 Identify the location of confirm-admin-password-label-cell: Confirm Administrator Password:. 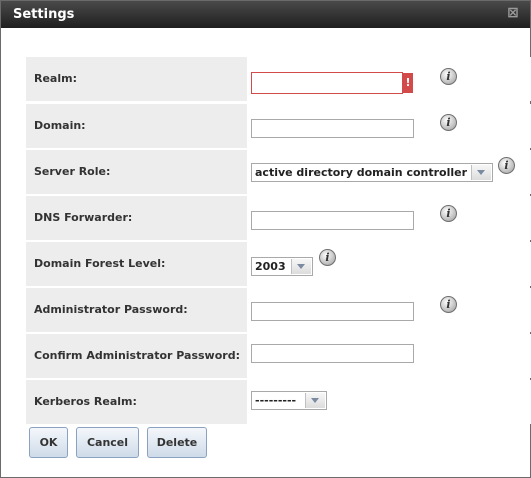
(136, 356).